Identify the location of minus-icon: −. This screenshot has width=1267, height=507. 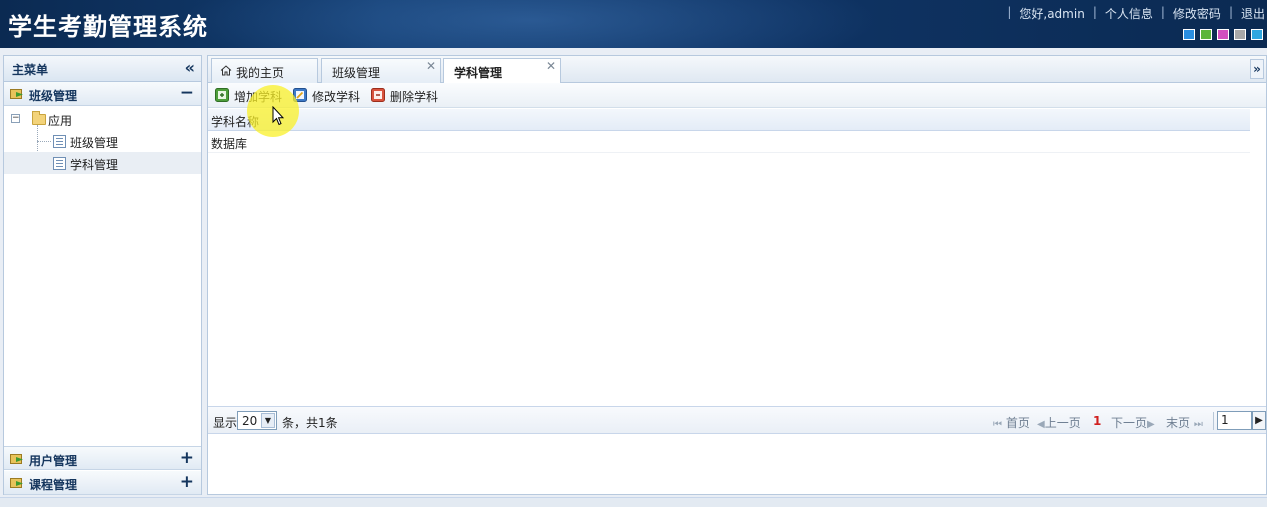
(187, 93).